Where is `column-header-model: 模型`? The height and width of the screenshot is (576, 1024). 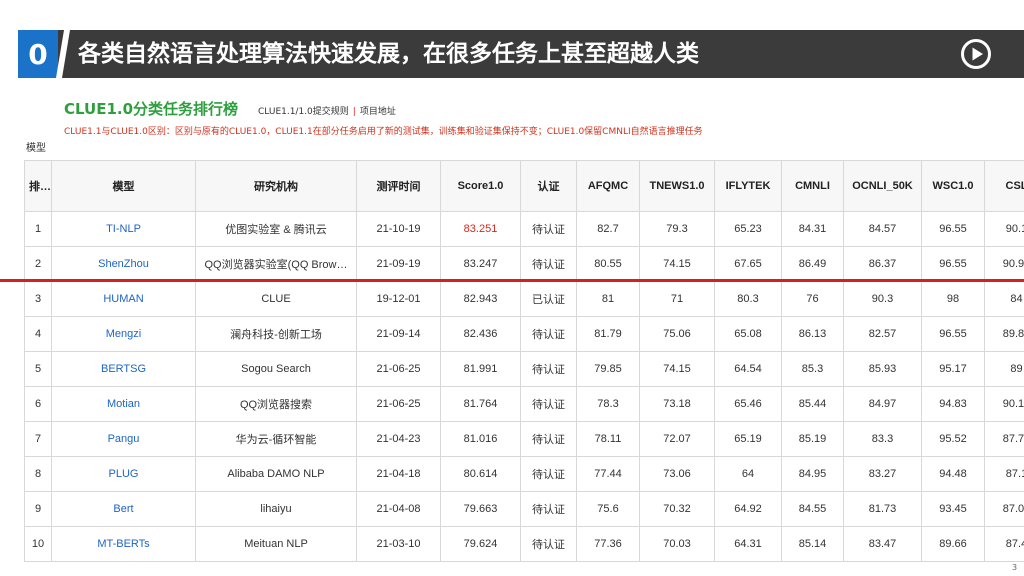 column-header-model: 模型 is located at coordinates (123, 186).